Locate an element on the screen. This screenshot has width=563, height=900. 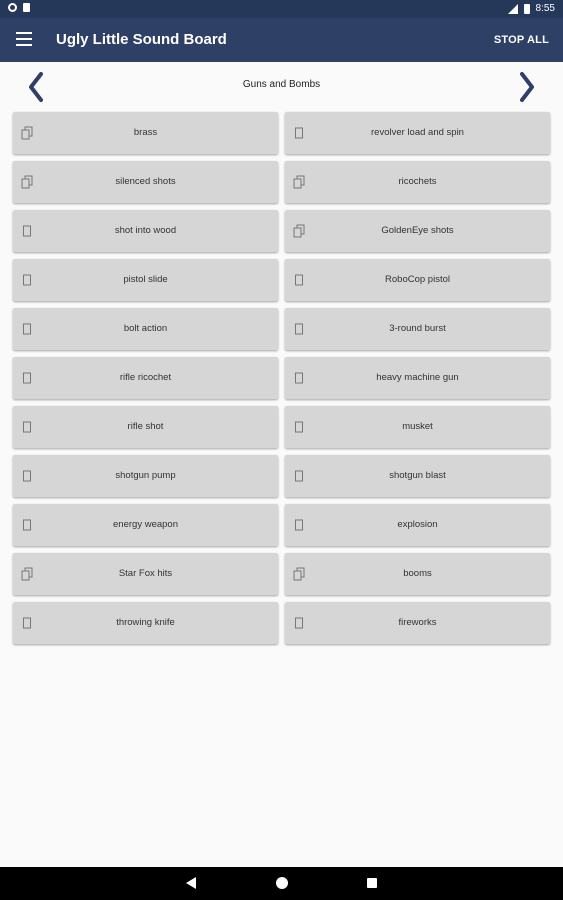
sound-button-label: Star Fox hits is located at coordinates (145, 573).